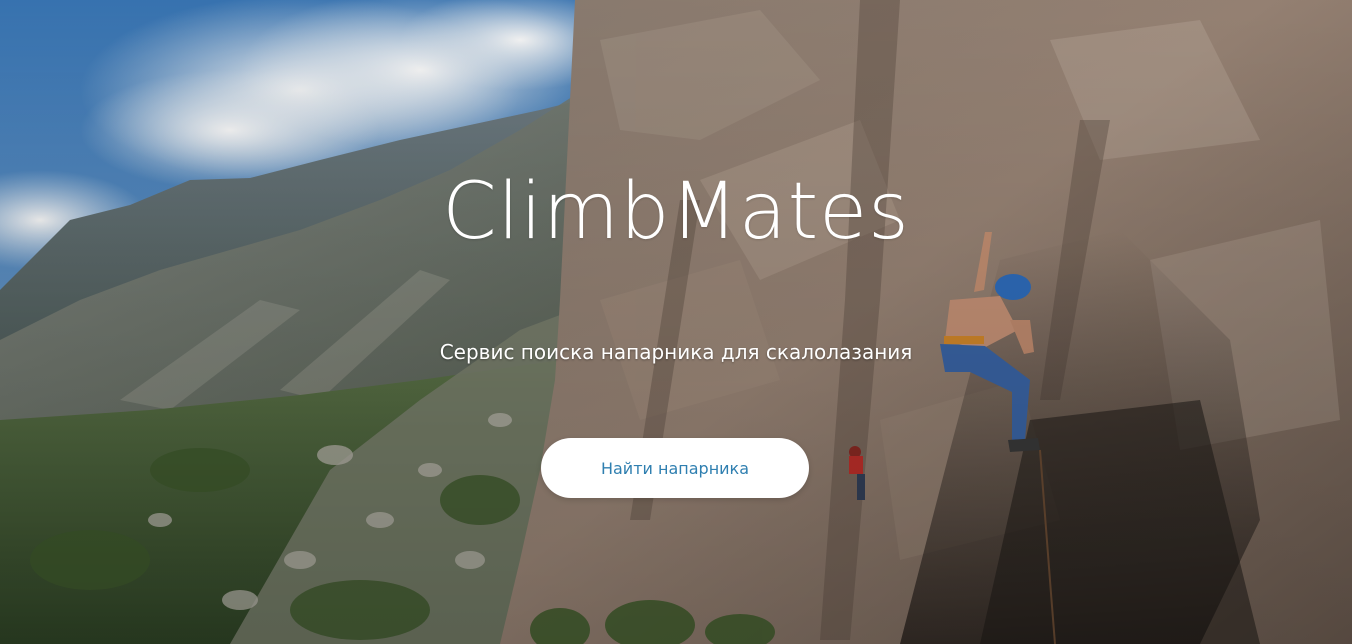  I want to click on find-partner-button: Найти напарника, so click(675, 468).